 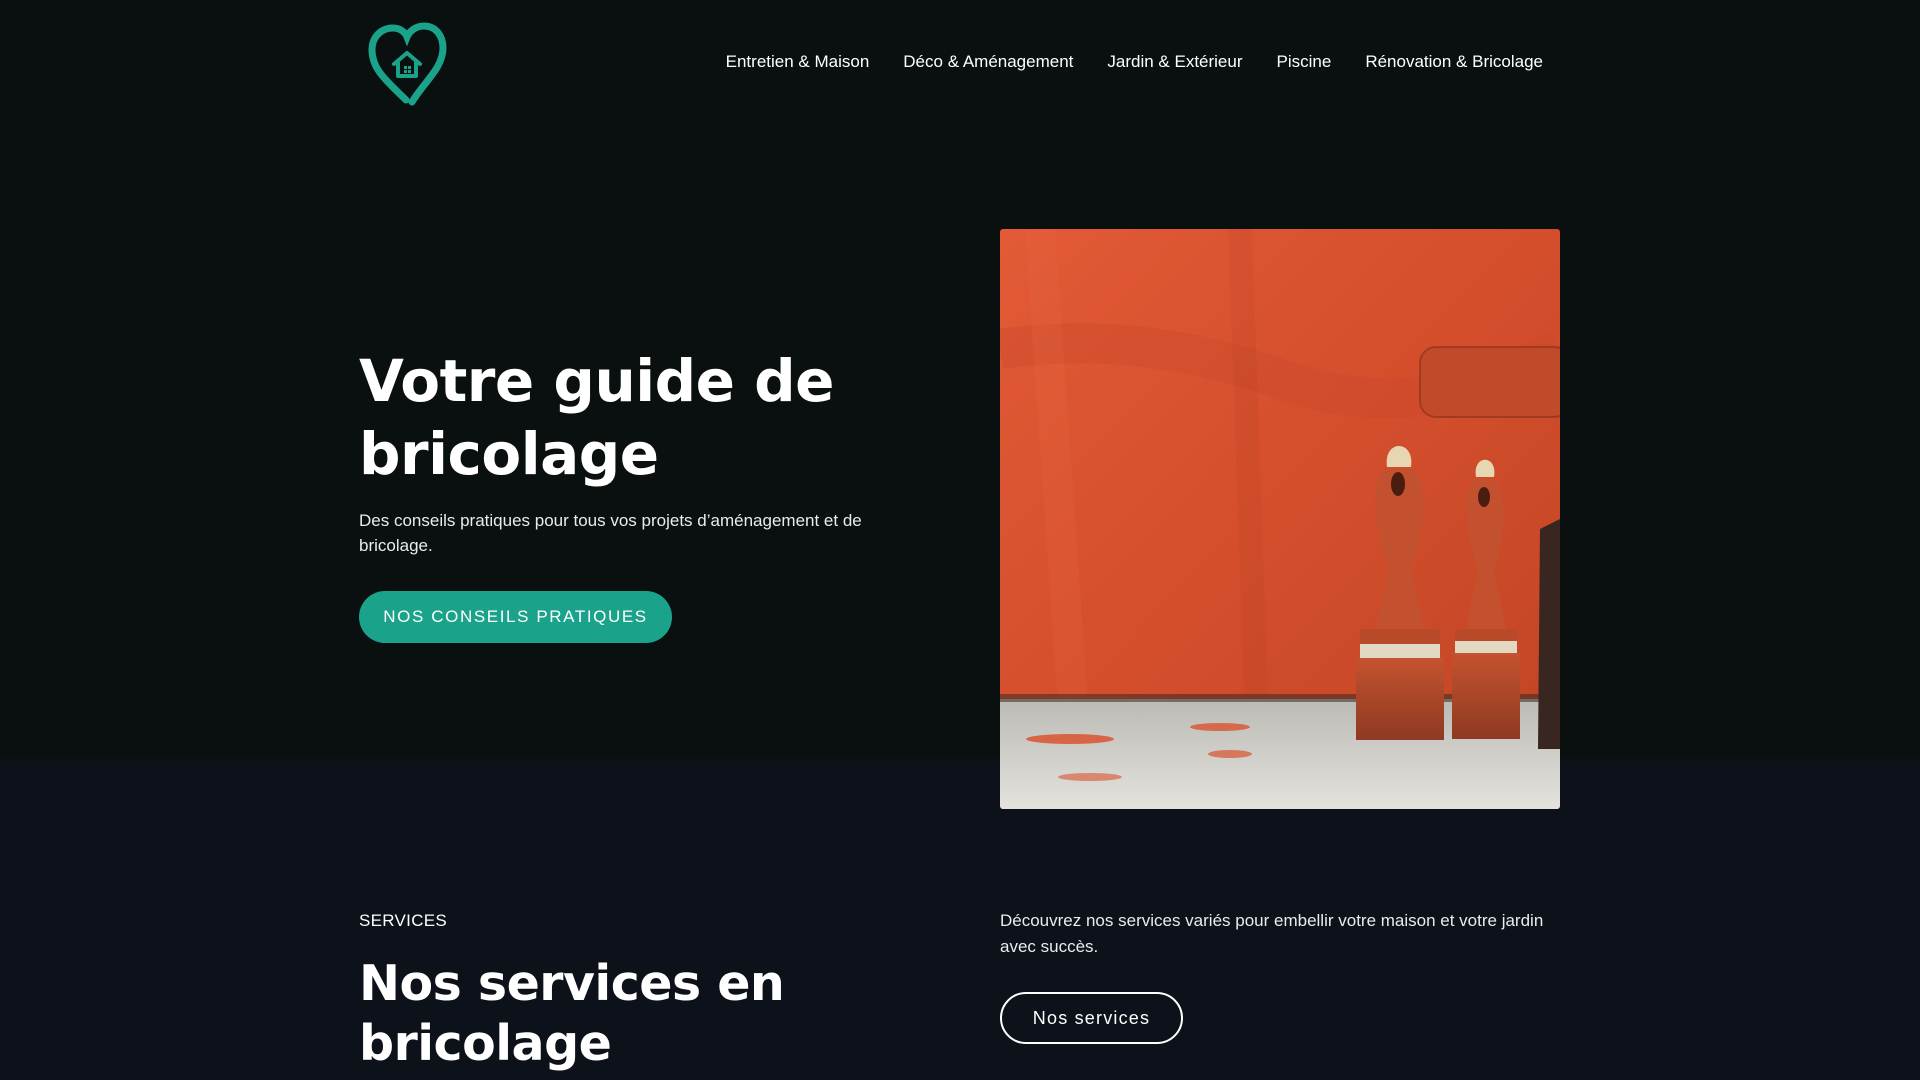 I want to click on nav-item-deco-amenagement: Déco & Aménagement, so click(x=988, y=62).